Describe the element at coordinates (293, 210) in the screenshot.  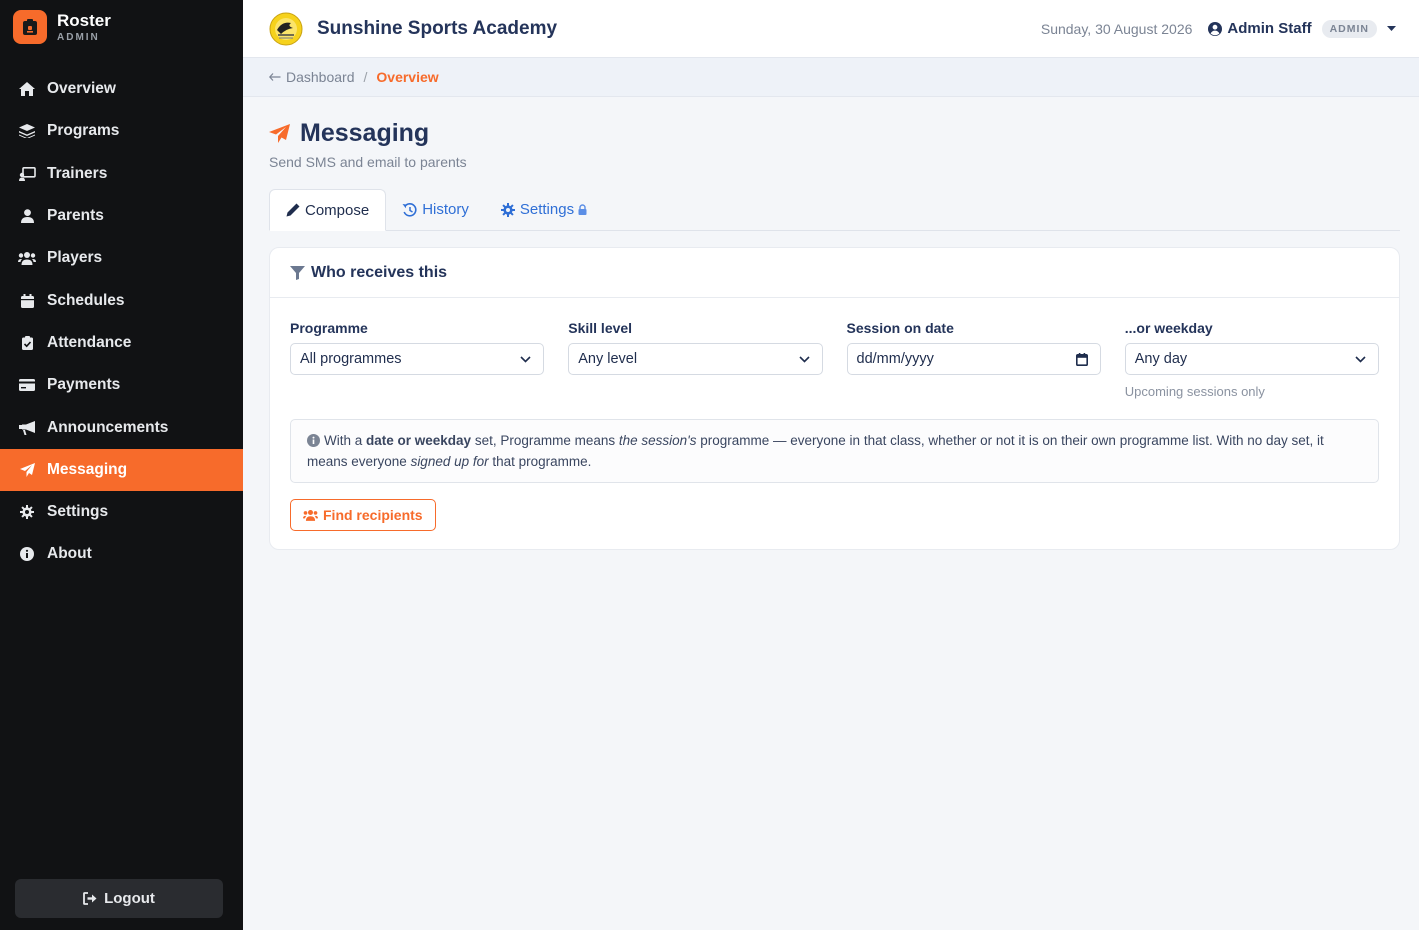
I see `pencil-icon` at that location.